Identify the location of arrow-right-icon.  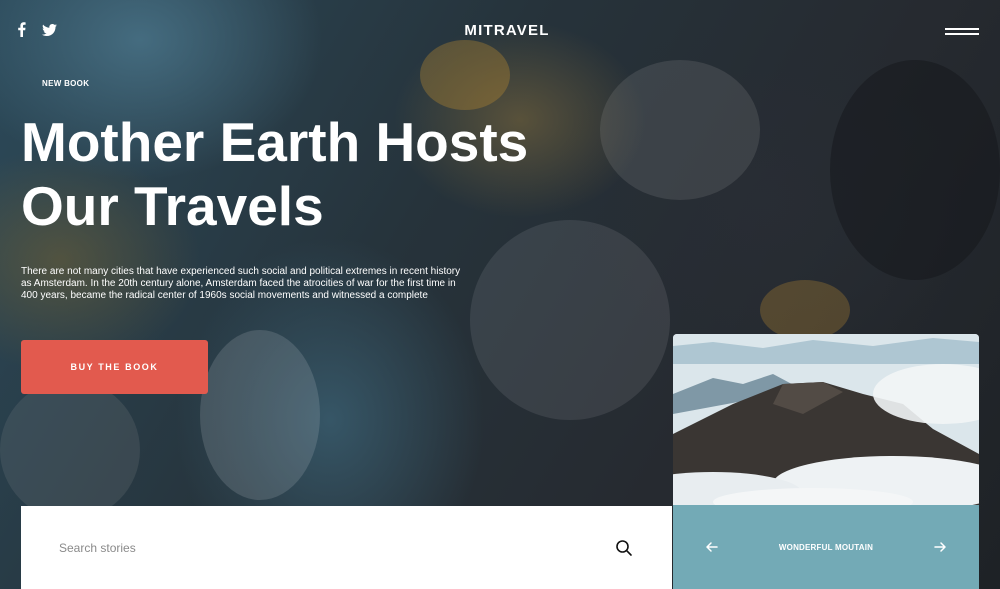
(940, 547).